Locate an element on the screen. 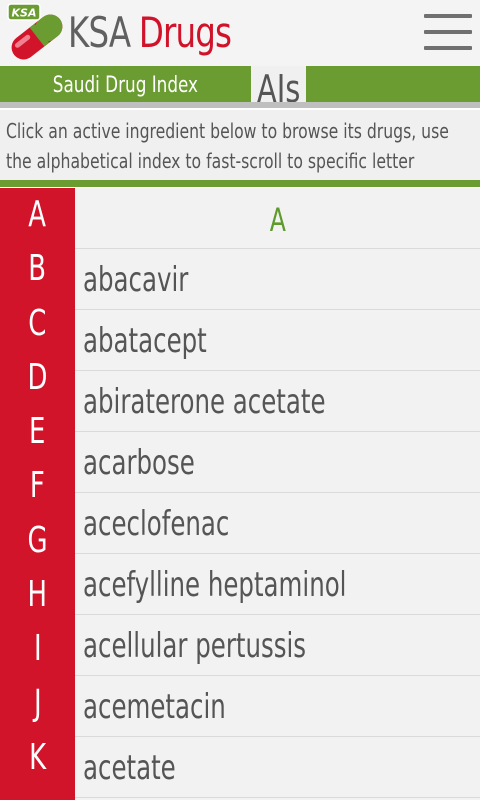 The image size is (480, 800). app-header: KSA KSA Drugs is located at coordinates (240, 33).